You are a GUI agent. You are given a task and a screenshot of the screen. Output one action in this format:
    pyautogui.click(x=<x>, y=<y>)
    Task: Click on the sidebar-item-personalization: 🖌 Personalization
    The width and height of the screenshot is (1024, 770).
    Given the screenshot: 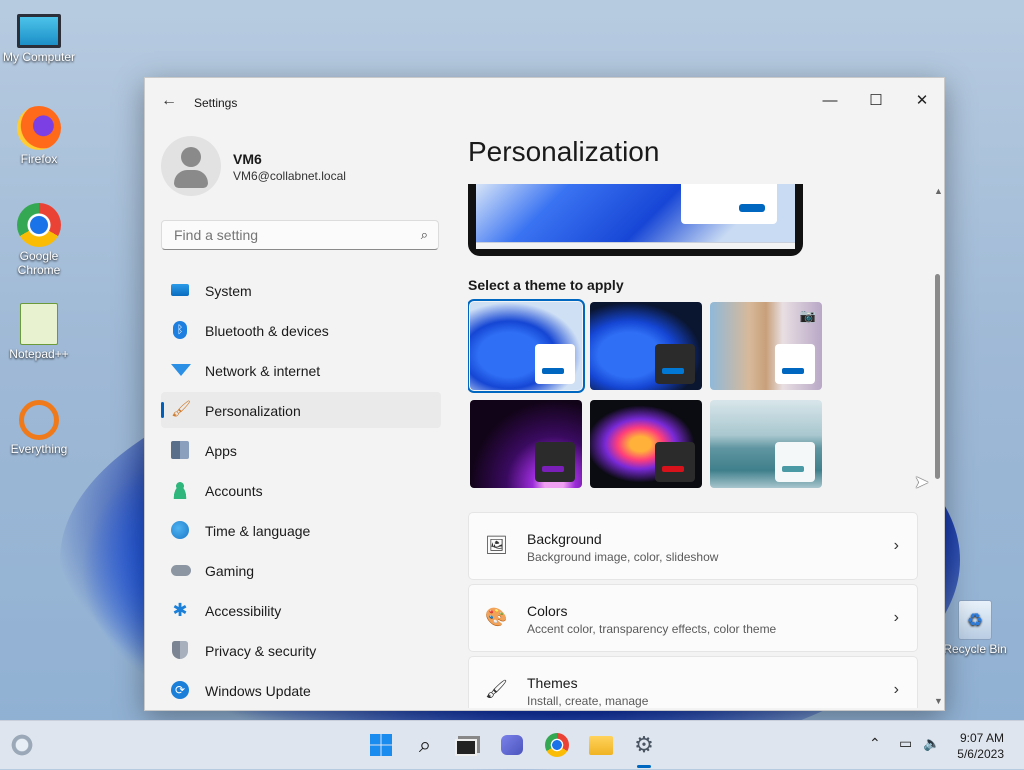 What is the action you would take?
    pyautogui.click(x=301, y=410)
    